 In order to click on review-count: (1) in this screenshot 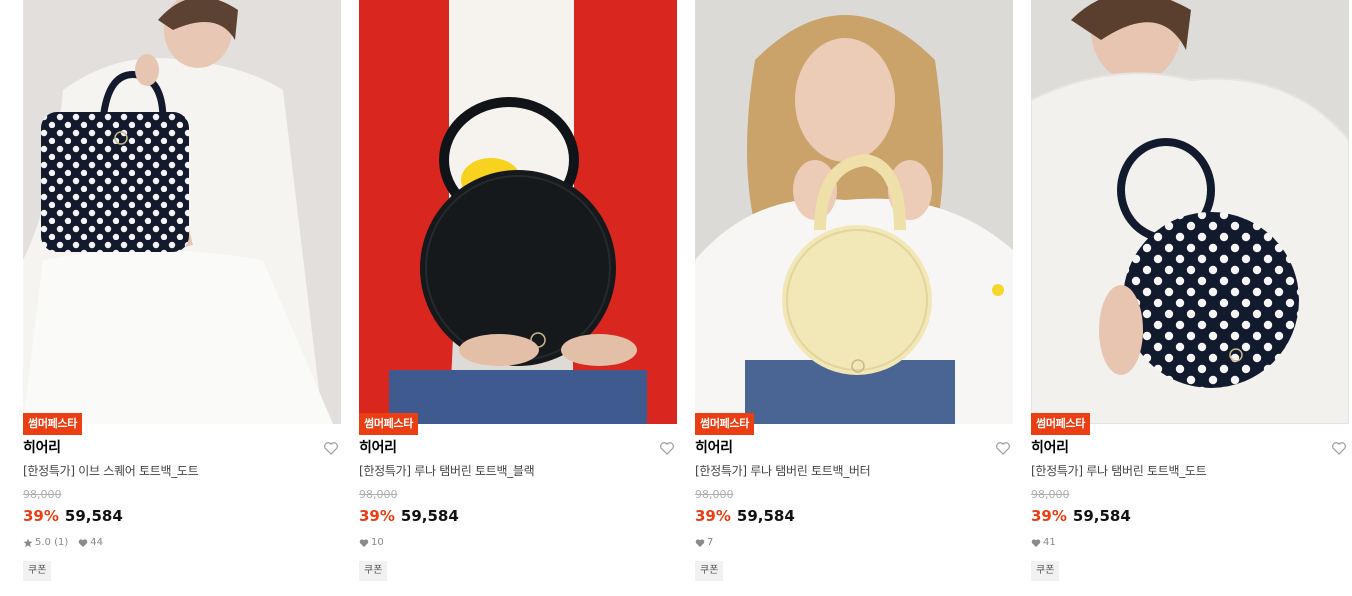, I will do `click(61, 542)`.